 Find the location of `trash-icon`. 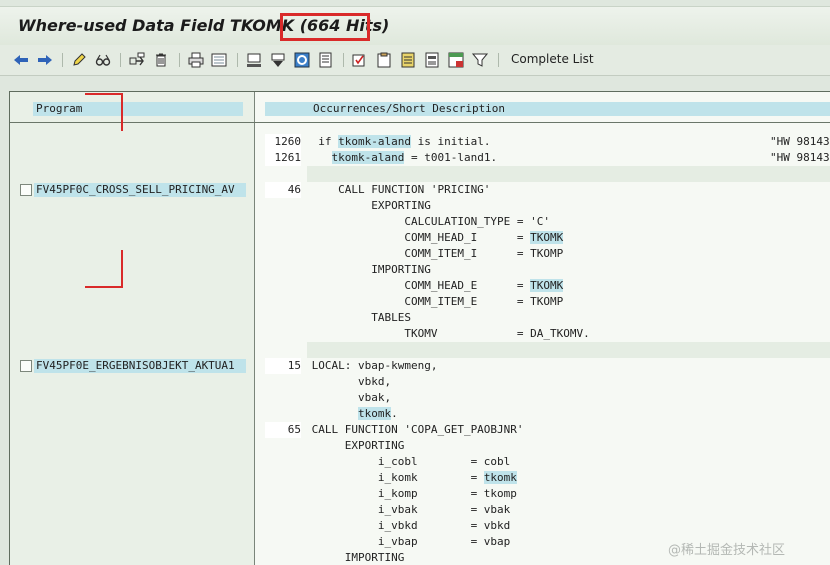

trash-icon is located at coordinates (161, 60).